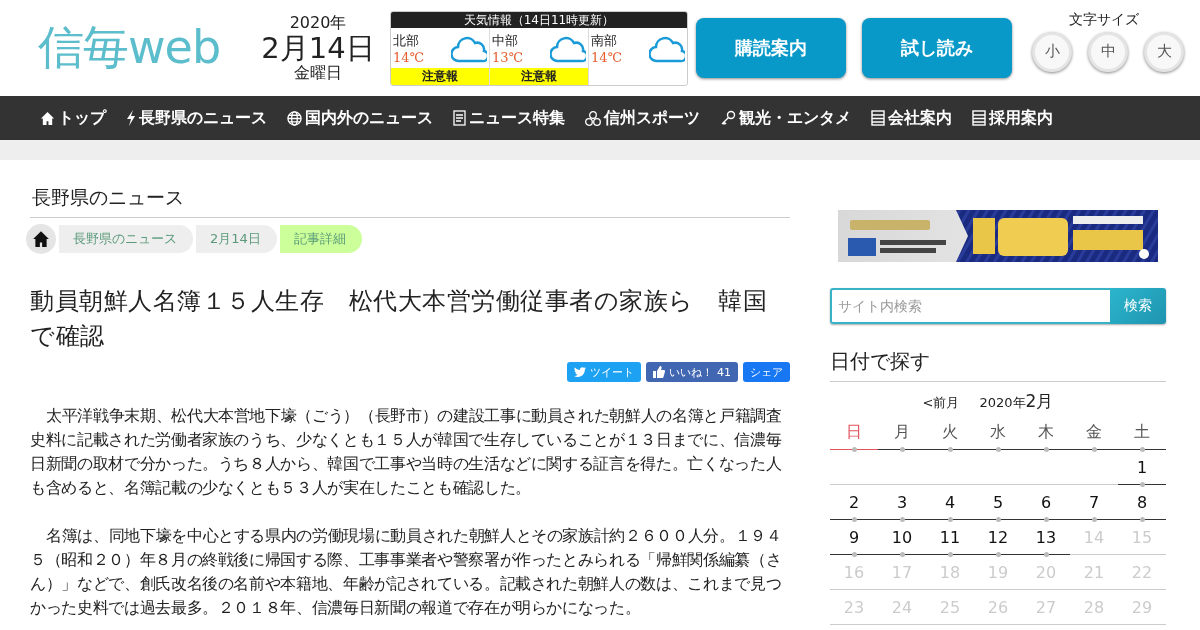 The image size is (1200, 630). Describe the element at coordinates (766, 372) in the screenshot. I see `share-button: シェア` at that location.